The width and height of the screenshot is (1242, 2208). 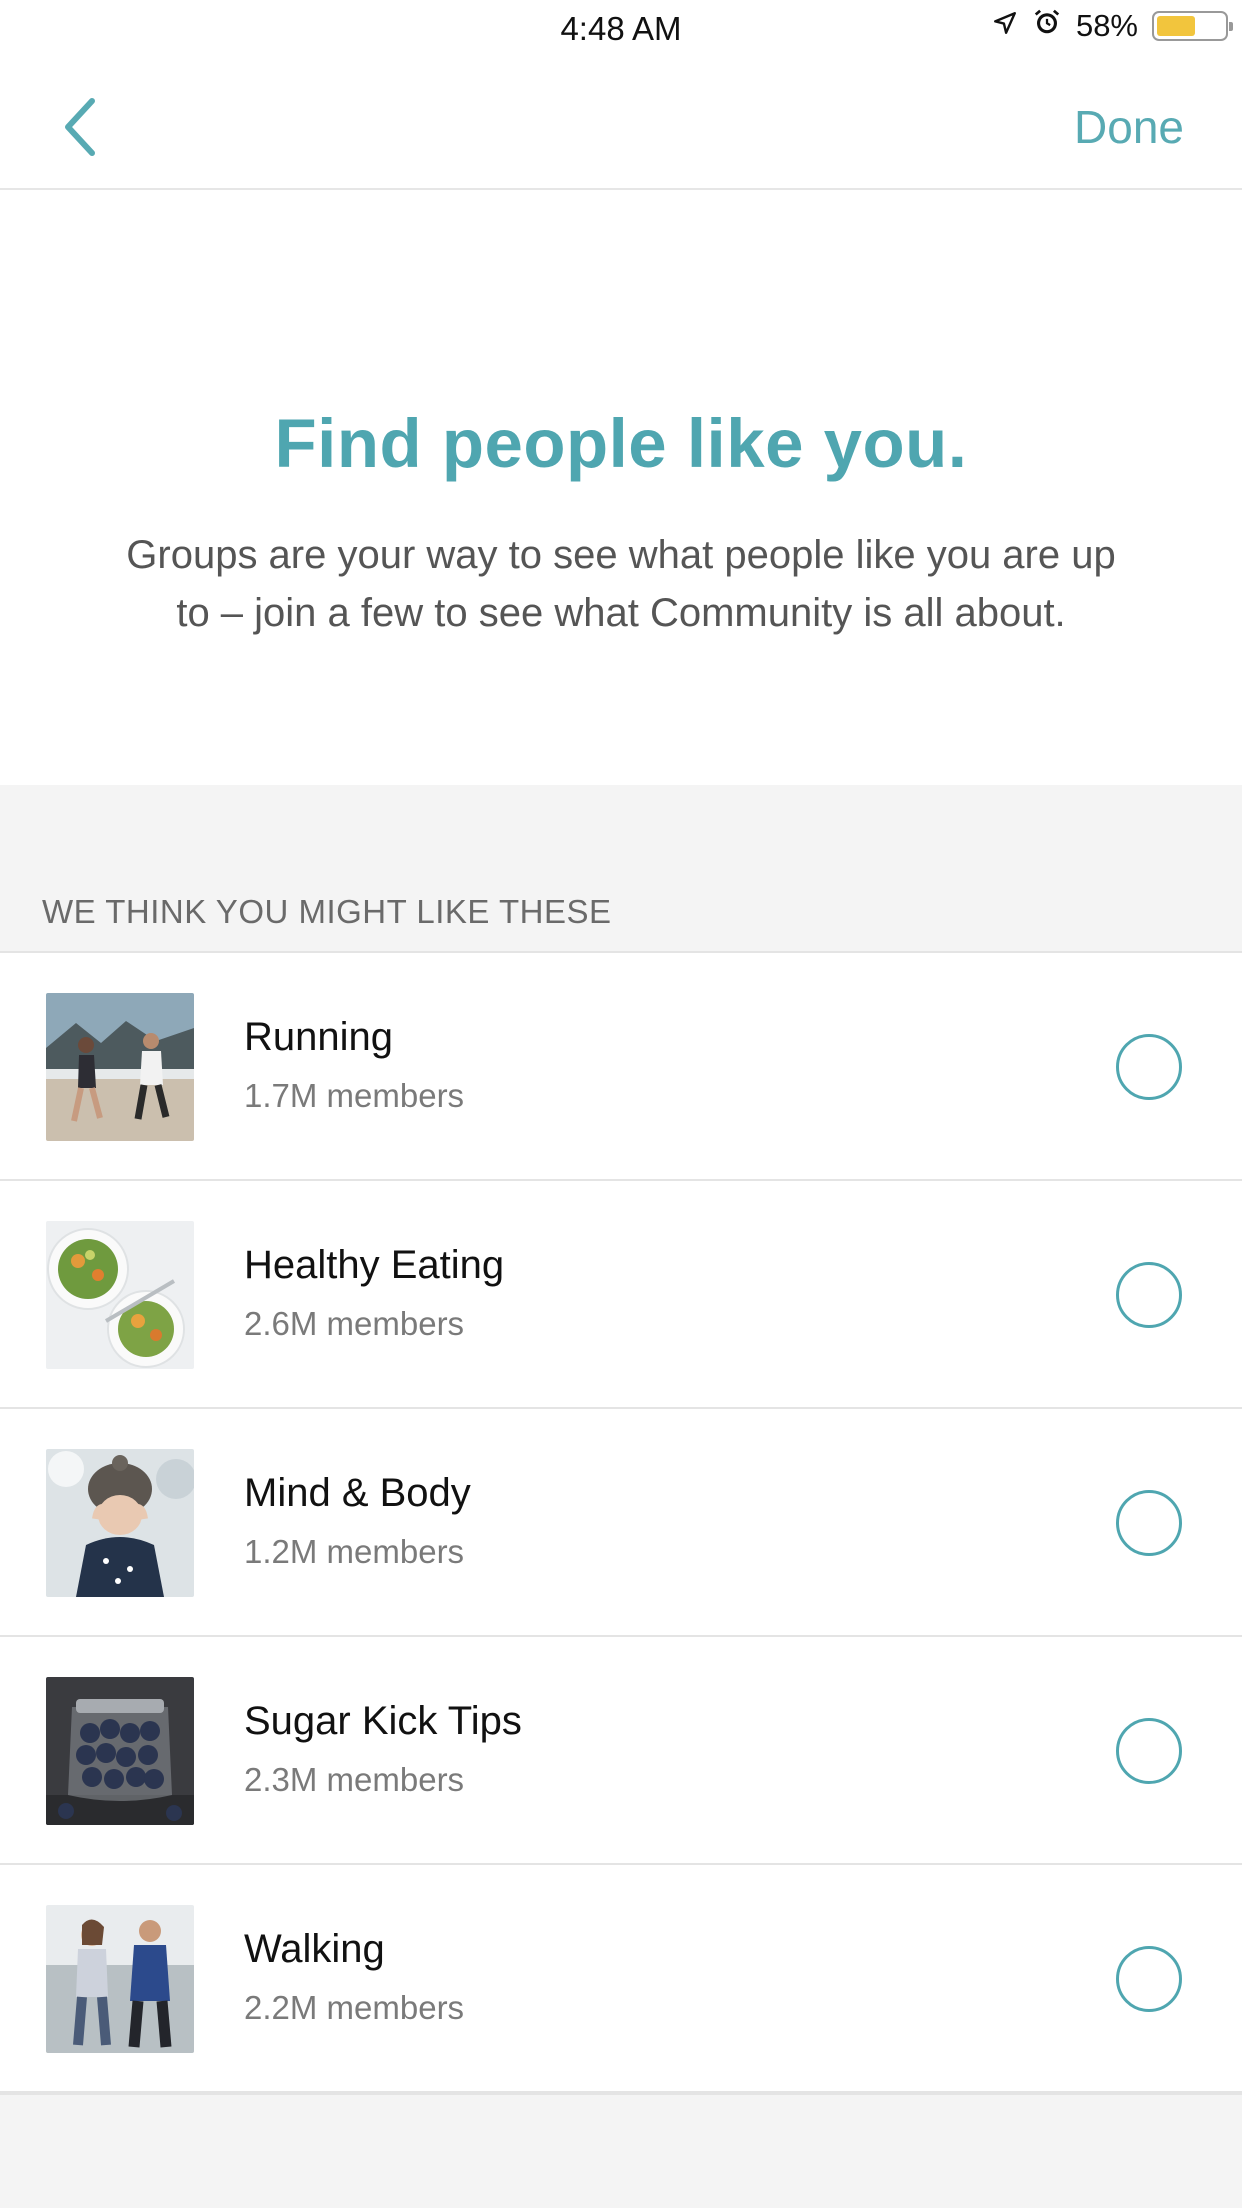 What do you see at coordinates (327, 911) in the screenshot?
I see `section-header: WE THINK YOU MIGHT LIKE THESE` at bounding box center [327, 911].